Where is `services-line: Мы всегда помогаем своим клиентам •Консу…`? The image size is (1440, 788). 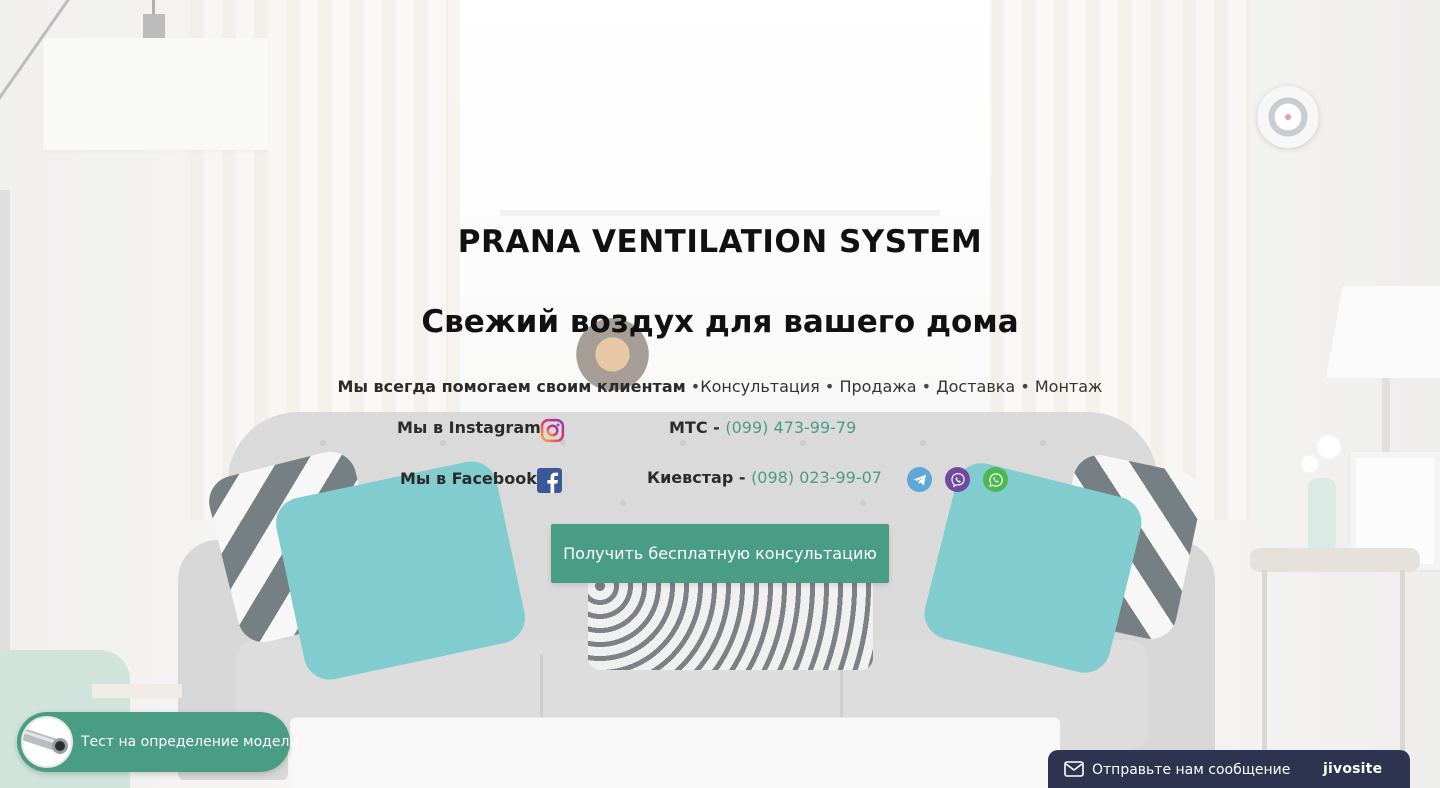 services-line: Мы всегда помогаем своим клиентам •Консу… is located at coordinates (720, 386).